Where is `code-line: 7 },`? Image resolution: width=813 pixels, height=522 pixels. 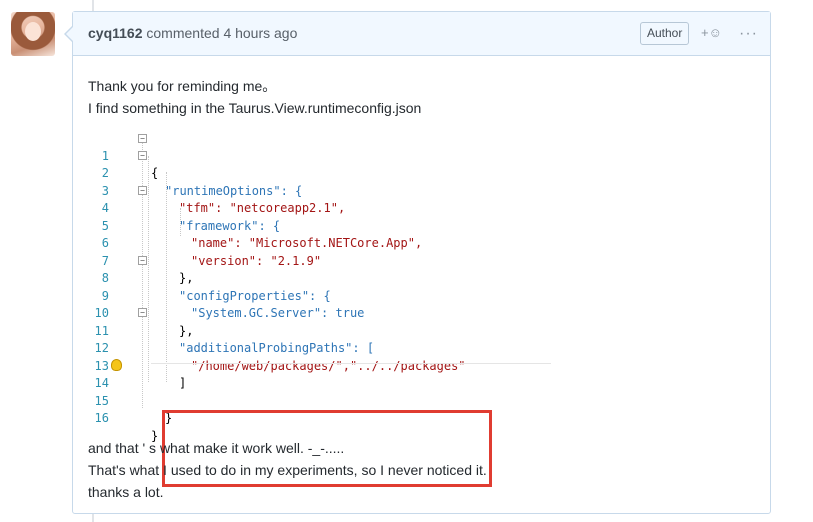
code-line: 7 }, is located at coordinates (142, 260).